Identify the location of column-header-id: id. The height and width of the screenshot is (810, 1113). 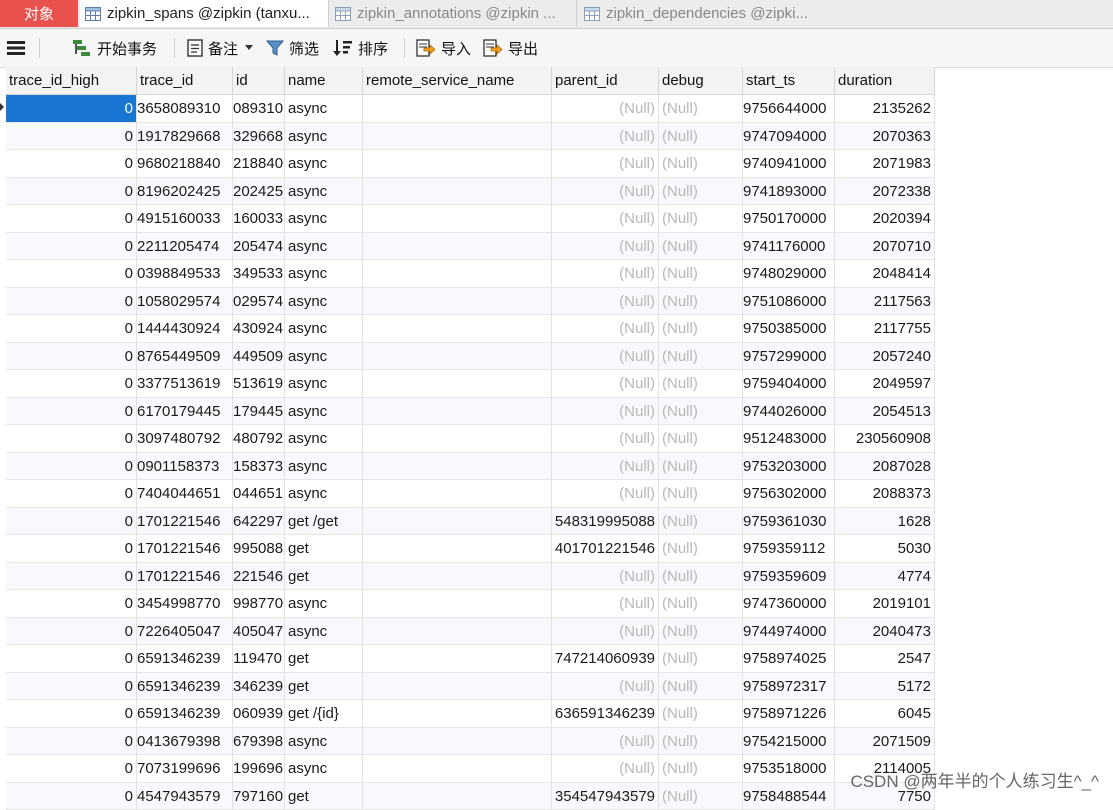
(259, 80).